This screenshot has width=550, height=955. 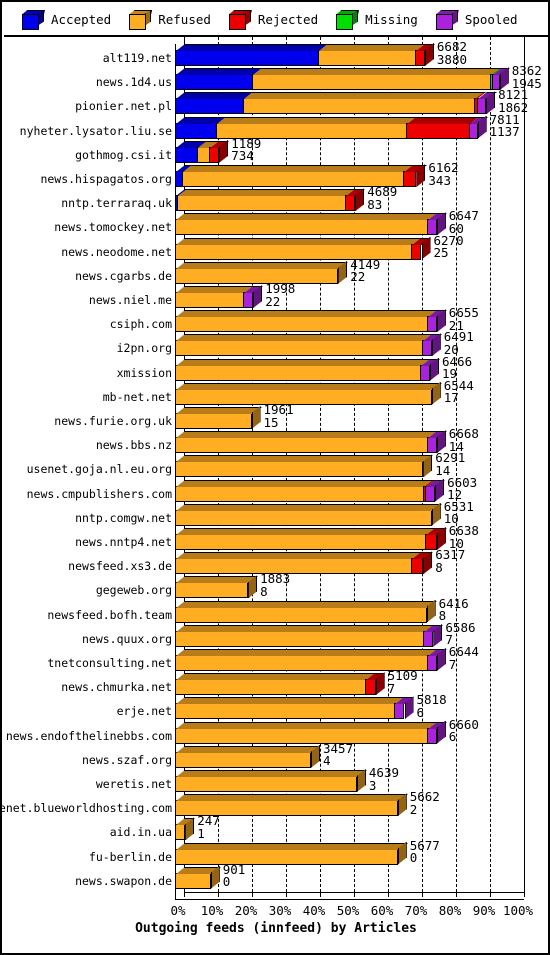 What do you see at coordinates (137, 396) in the screenshot?
I see `y-axis-category-label: mb-net.net` at bounding box center [137, 396].